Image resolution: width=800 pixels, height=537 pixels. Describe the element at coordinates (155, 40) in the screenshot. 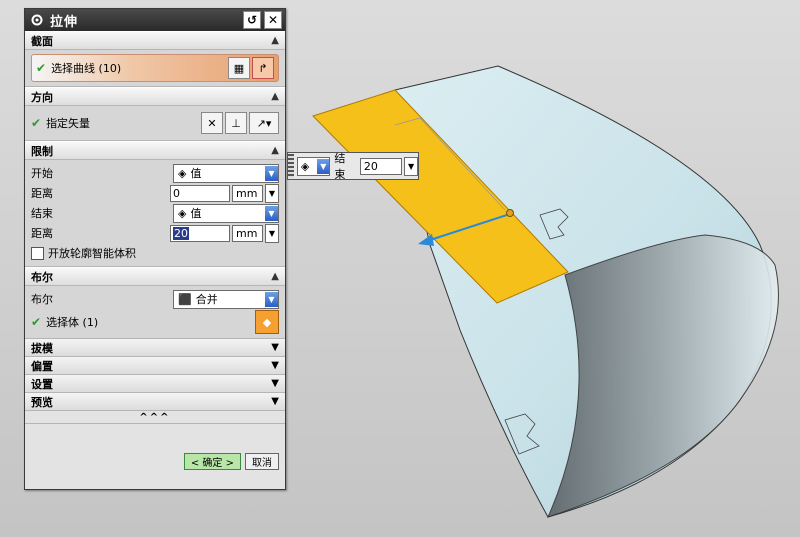

I see `section-header-section: 截面 ▲` at that location.